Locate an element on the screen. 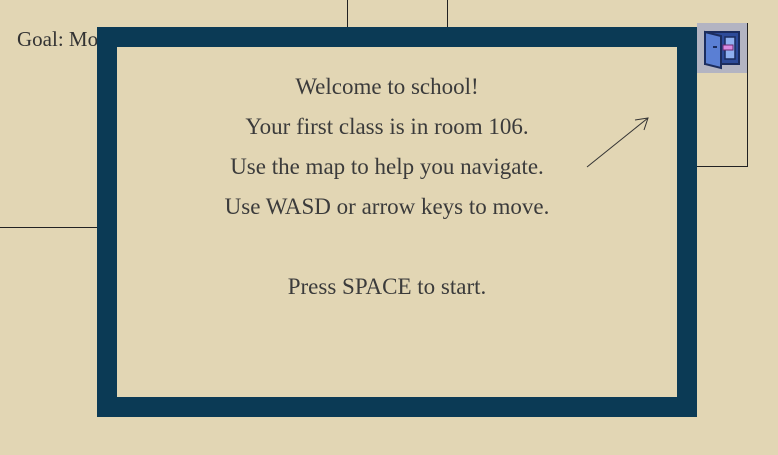 The height and width of the screenshot is (455, 778). map-button is located at coordinates (722, 48).